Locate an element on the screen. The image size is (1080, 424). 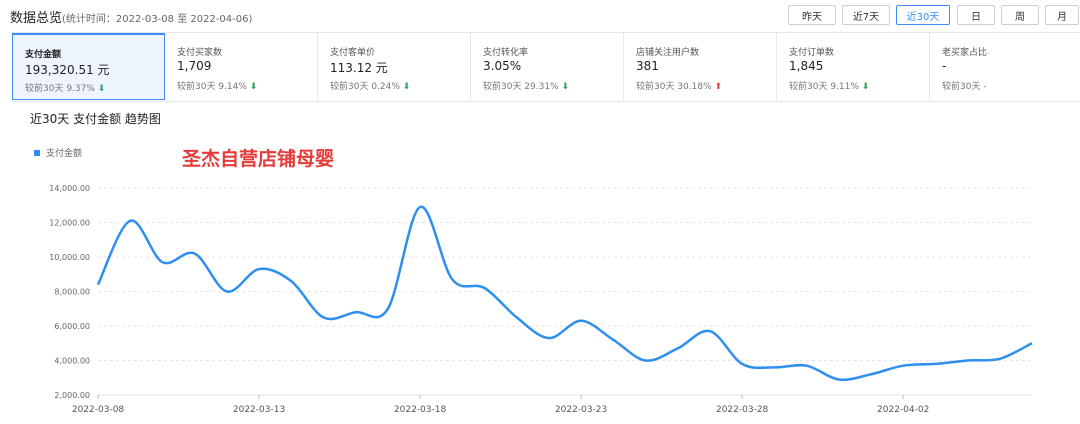
y-tick-label: 12,000.00 is located at coordinates (69, 223).